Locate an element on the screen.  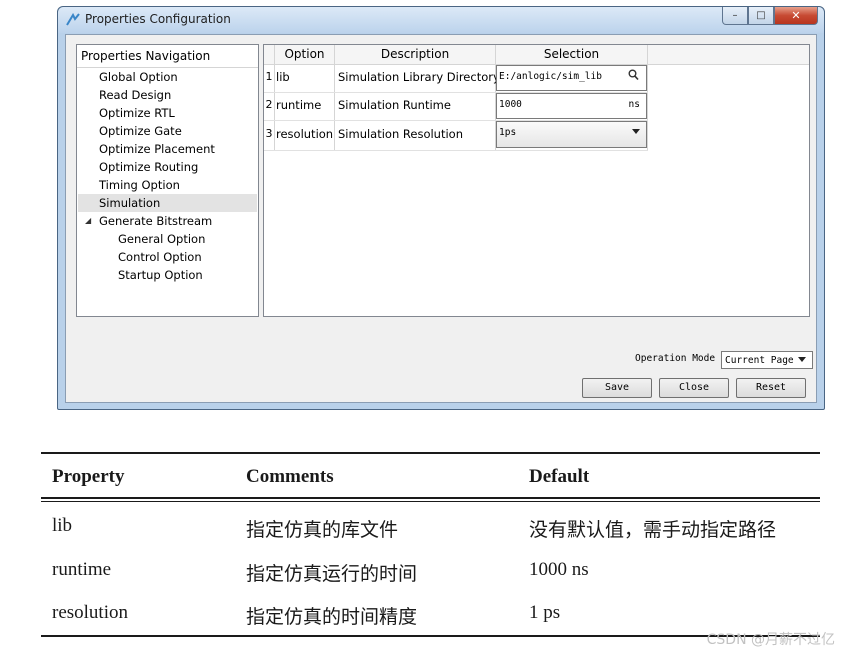
nav-item-read-design: Read Design is located at coordinates (167, 95).